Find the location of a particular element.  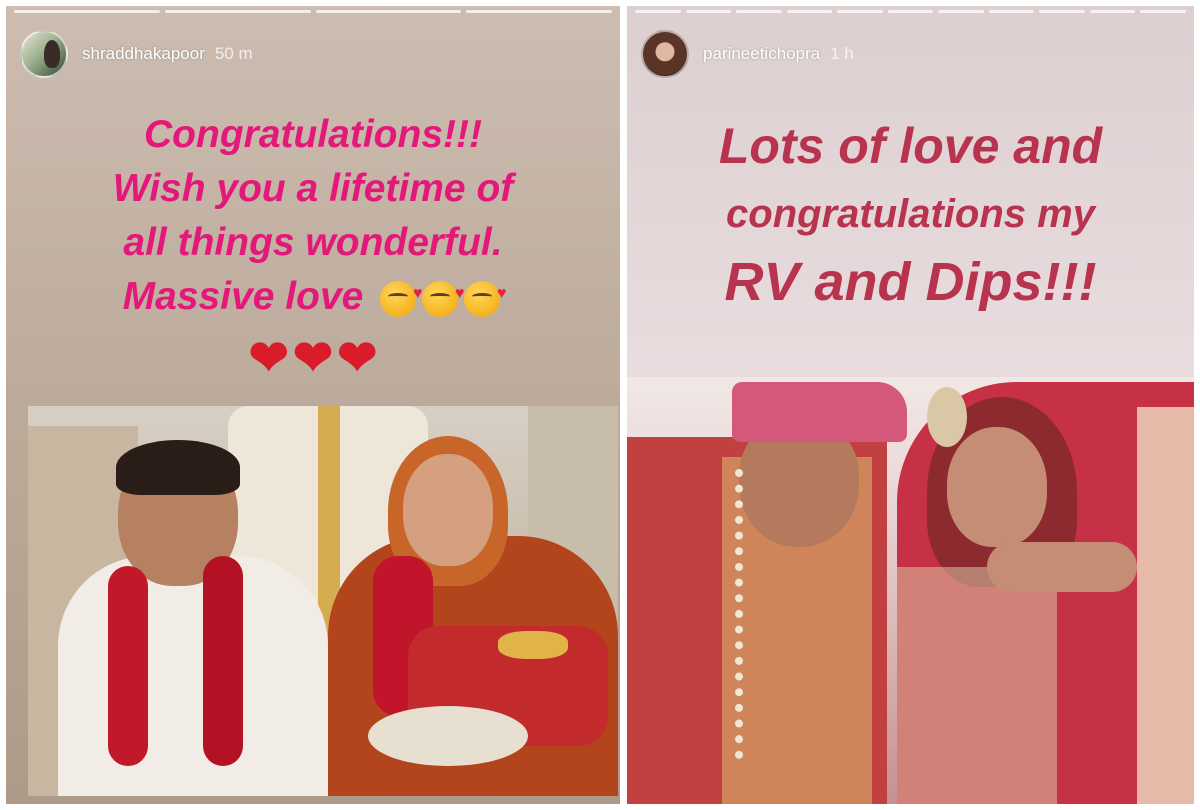

white-flowers is located at coordinates (448, 736).